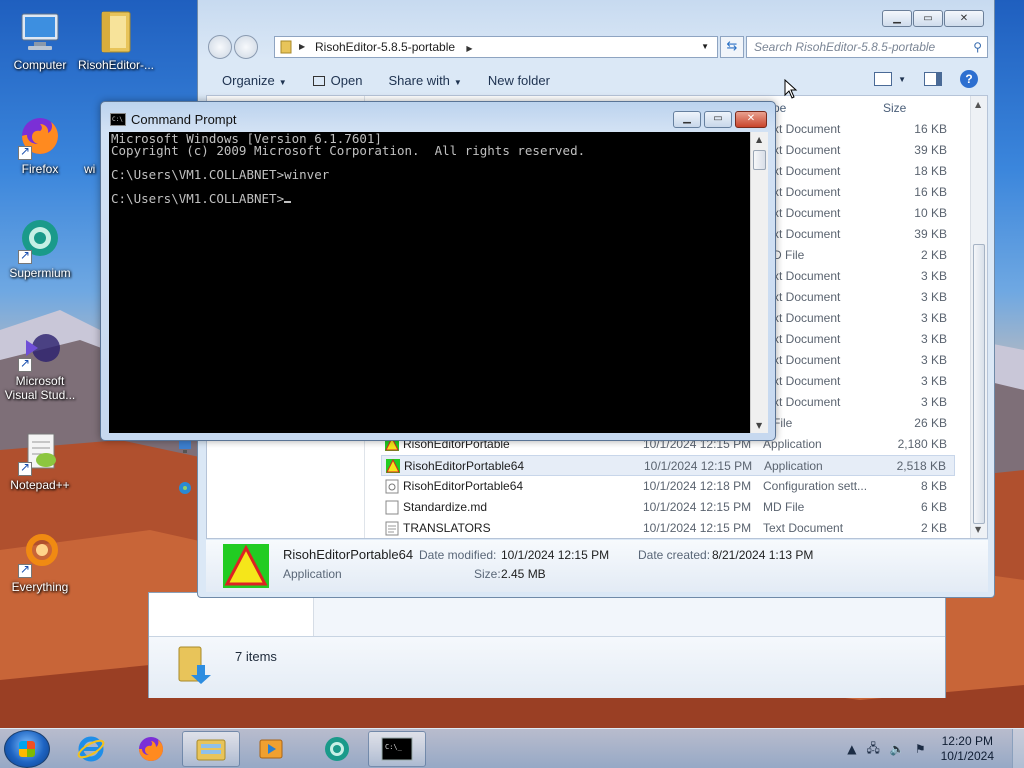 This screenshot has width=1024, height=768. I want to click on desktop-icon-label: wi, so click(90, 169).